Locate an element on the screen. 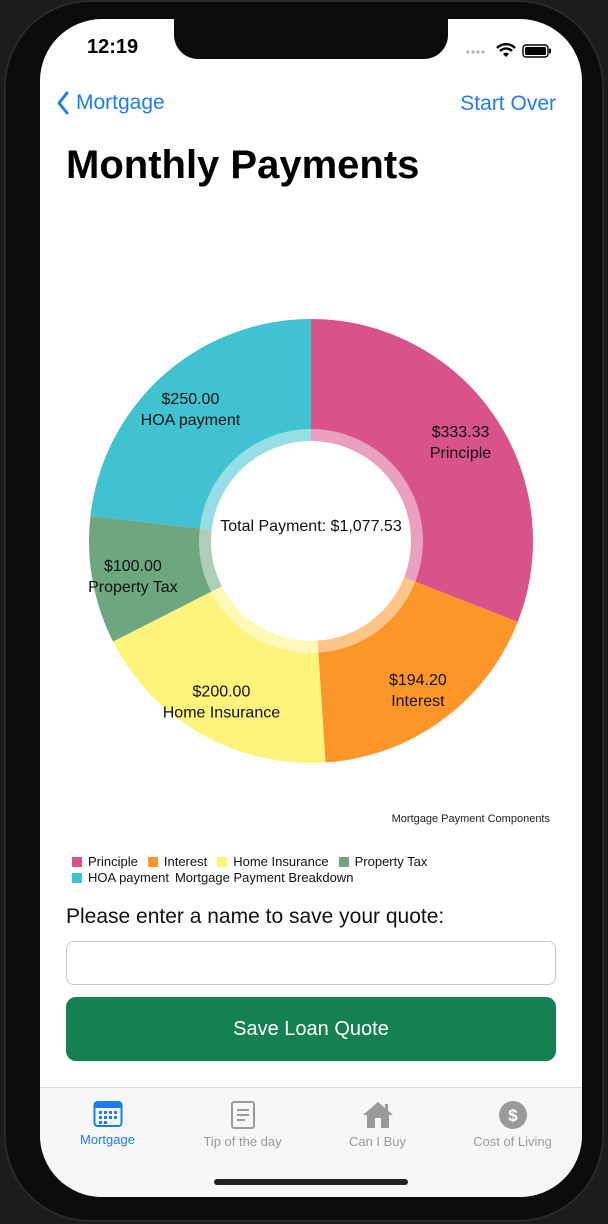 This screenshot has height=1224, width=608. tab-label: Can I Buy is located at coordinates (377, 1141).